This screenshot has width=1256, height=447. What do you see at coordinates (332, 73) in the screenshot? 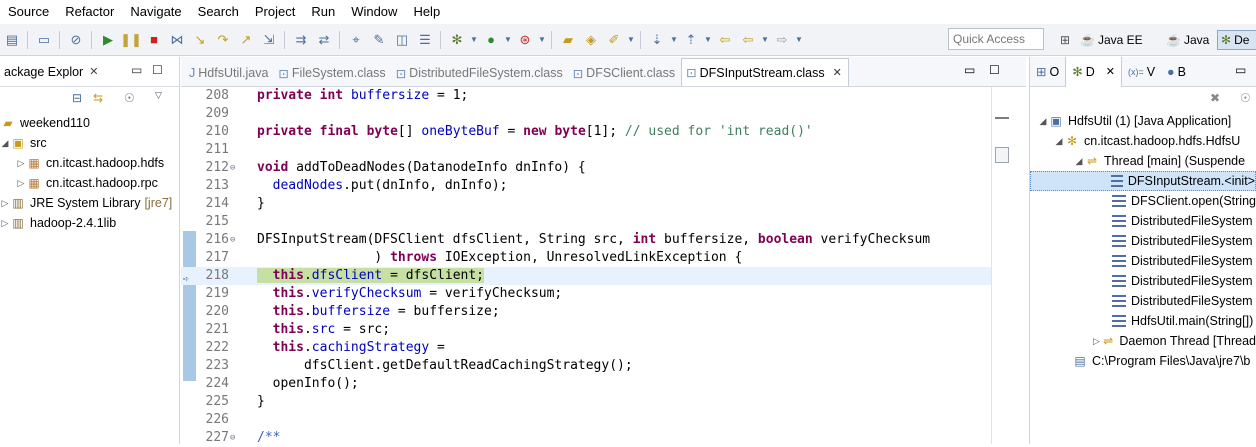
I see `editor-tab: ⊡ FileSystem.class` at bounding box center [332, 73].